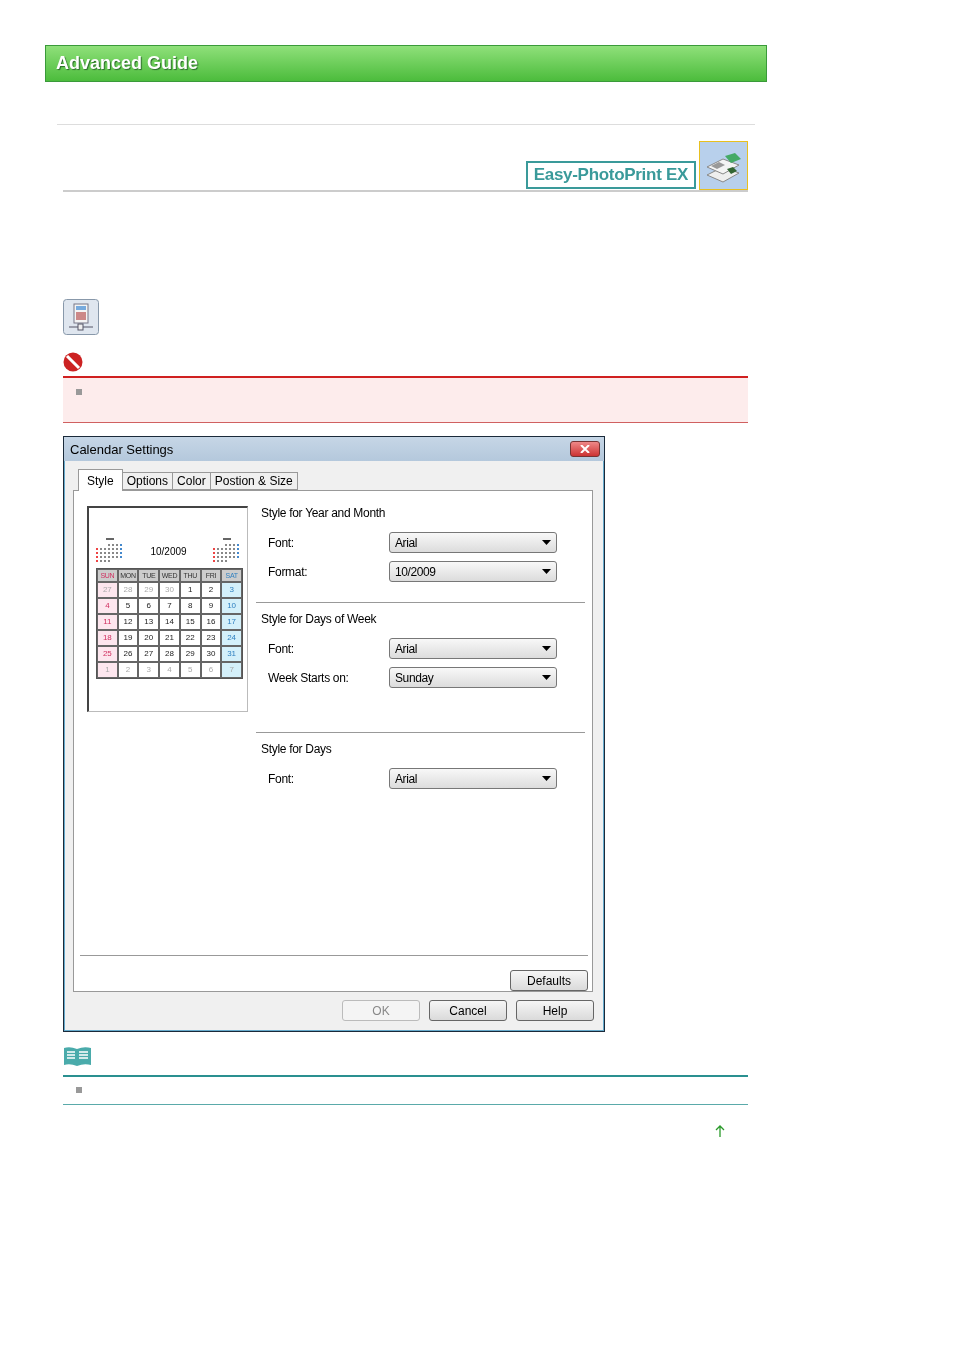 The image size is (954, 1350). Describe the element at coordinates (555, 1010) in the screenshot. I see `dialog-button: Help` at that location.